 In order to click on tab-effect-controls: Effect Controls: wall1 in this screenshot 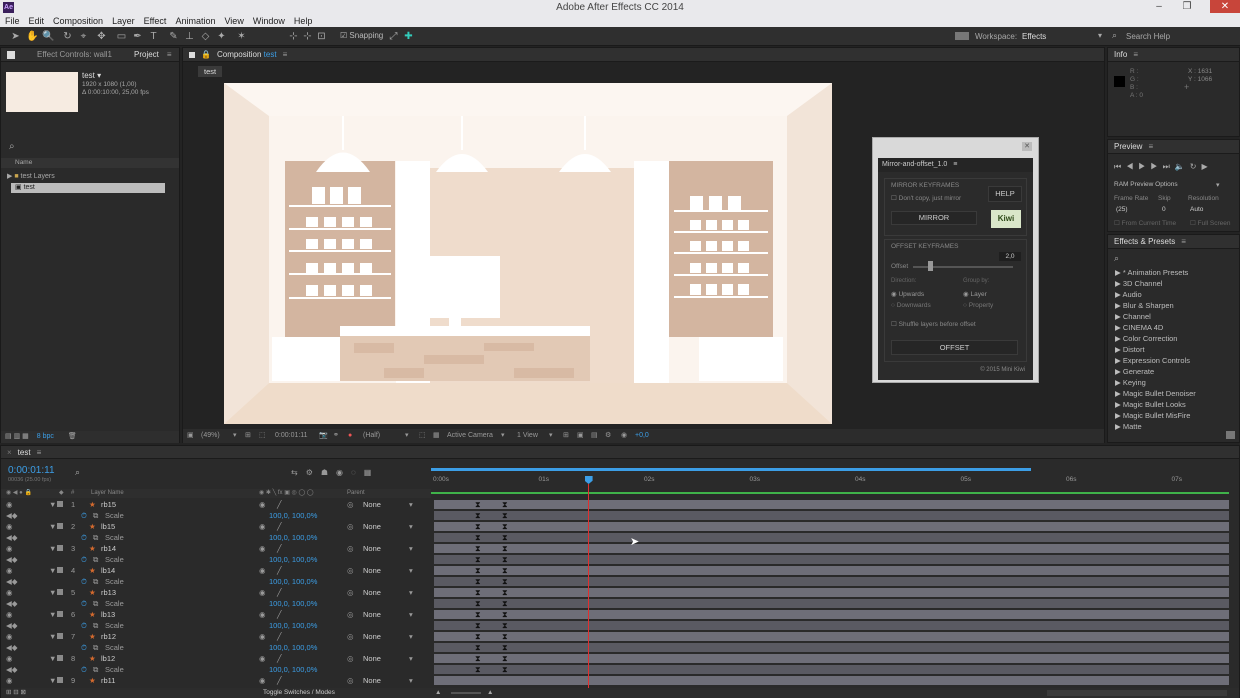, I will do `click(74, 54)`.